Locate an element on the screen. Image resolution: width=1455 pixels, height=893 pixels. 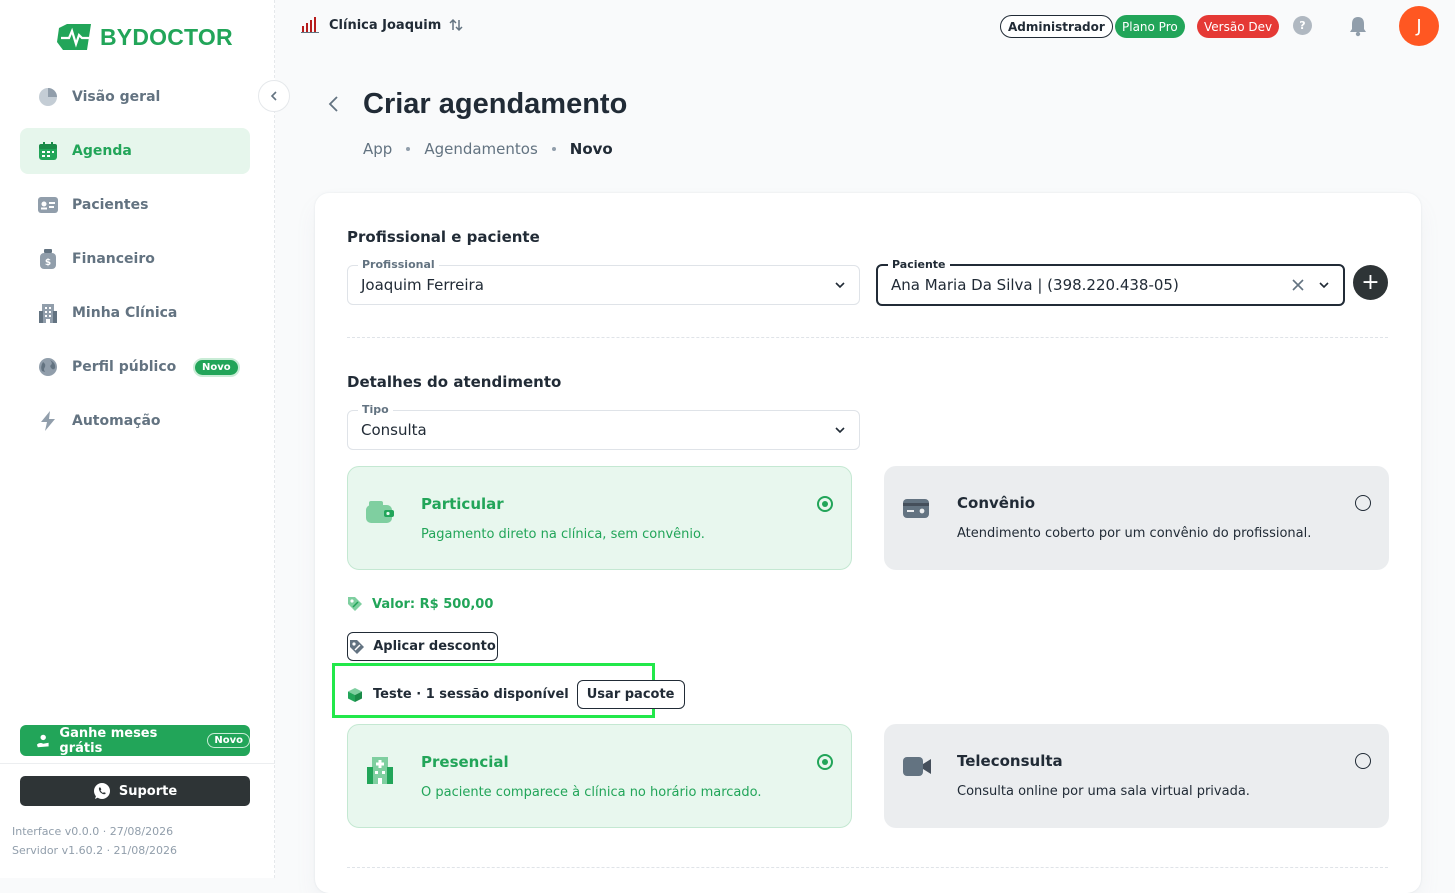
section-title-profissional-paciente: Profissional e paciente is located at coordinates (443, 237).